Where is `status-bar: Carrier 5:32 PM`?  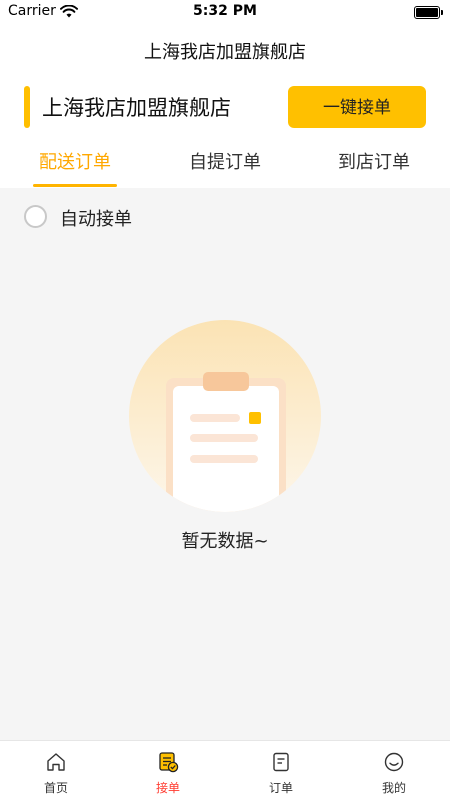
status-bar: Carrier 5:32 PM is located at coordinates (225, 12).